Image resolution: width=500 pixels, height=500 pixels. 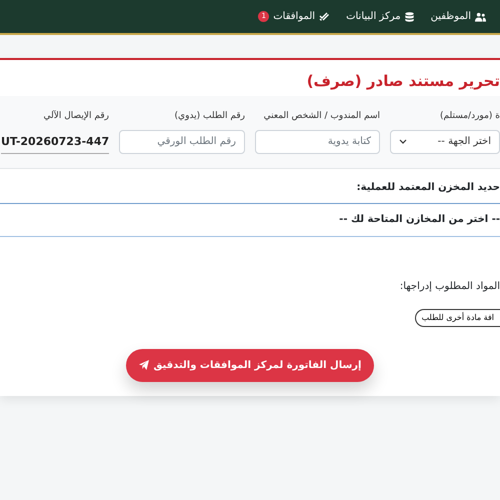 I want to click on field-label: ة (مورد/مستلم), so click(x=469, y=116).